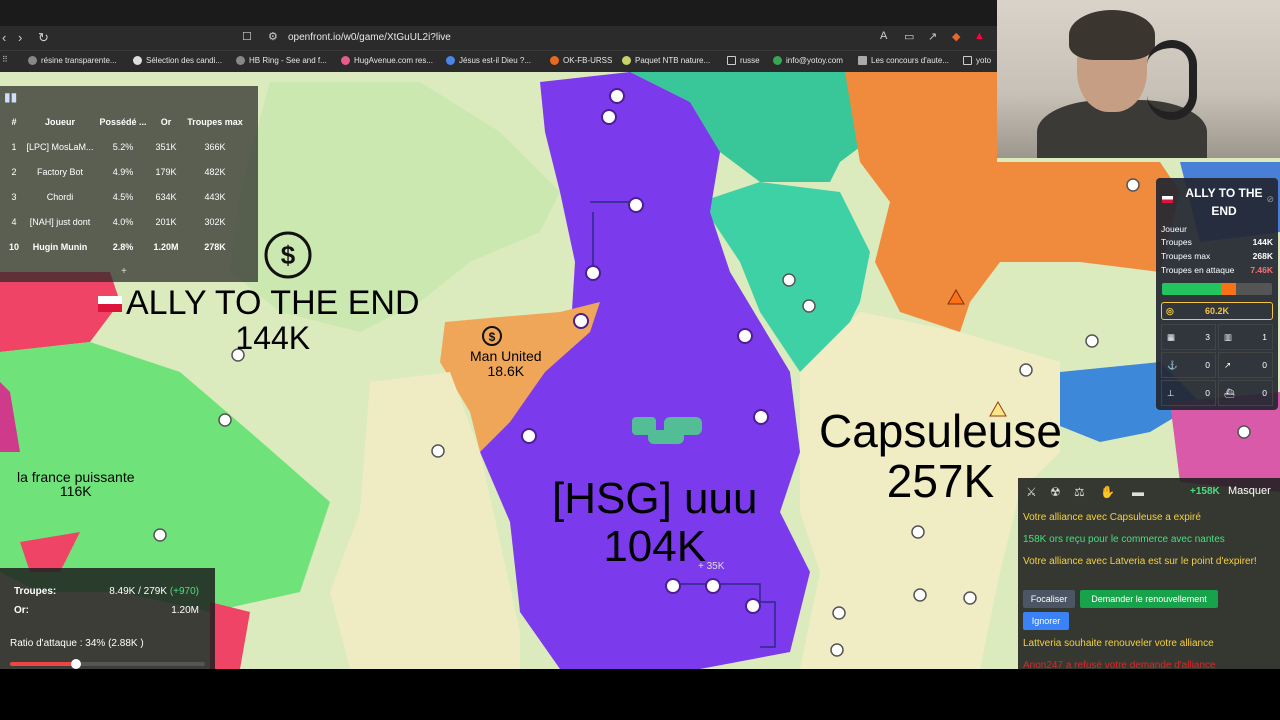 This screenshot has height=720, width=1280. What do you see at coordinates (1249, 491) in the screenshot?
I see `hide-events-button: Masquer` at bounding box center [1249, 491].